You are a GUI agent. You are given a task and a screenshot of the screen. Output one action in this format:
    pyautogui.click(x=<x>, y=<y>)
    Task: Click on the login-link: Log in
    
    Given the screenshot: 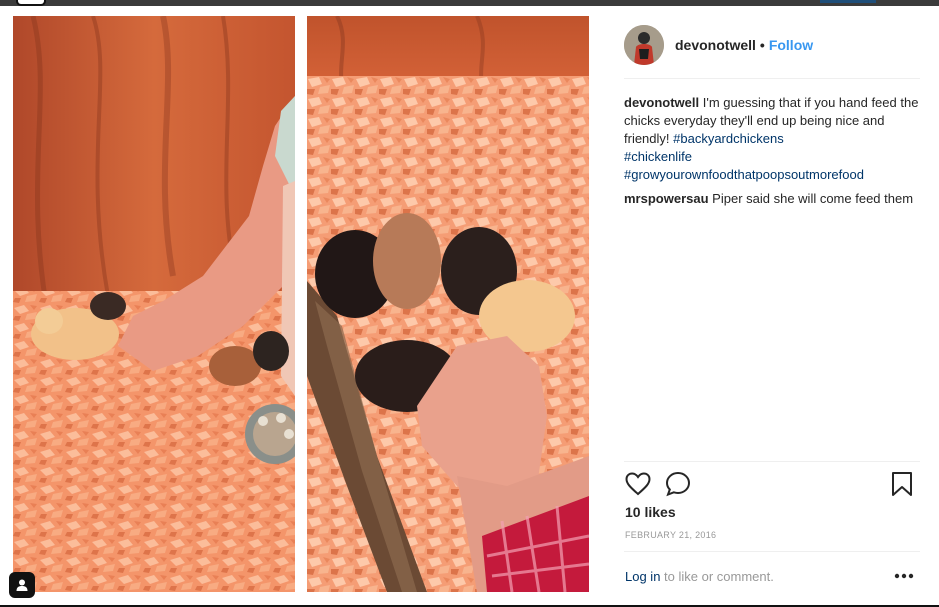 What is the action you would take?
    pyautogui.click(x=642, y=576)
    